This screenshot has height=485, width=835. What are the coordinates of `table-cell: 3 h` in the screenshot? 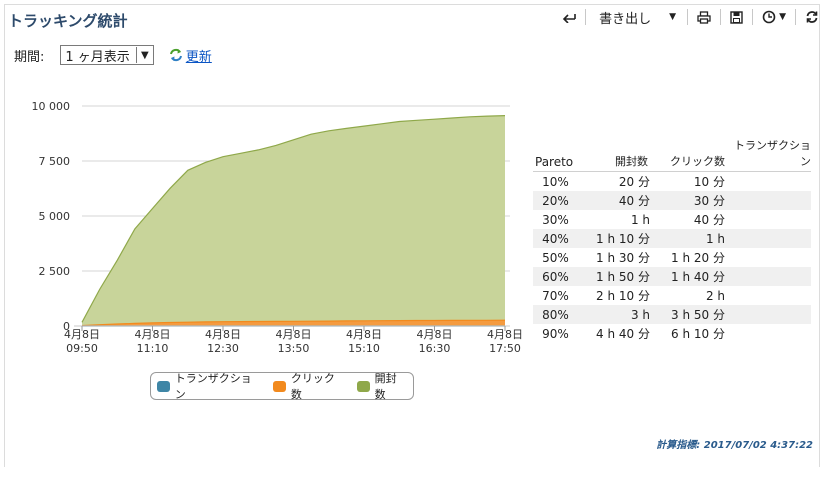 It's located at (640, 314).